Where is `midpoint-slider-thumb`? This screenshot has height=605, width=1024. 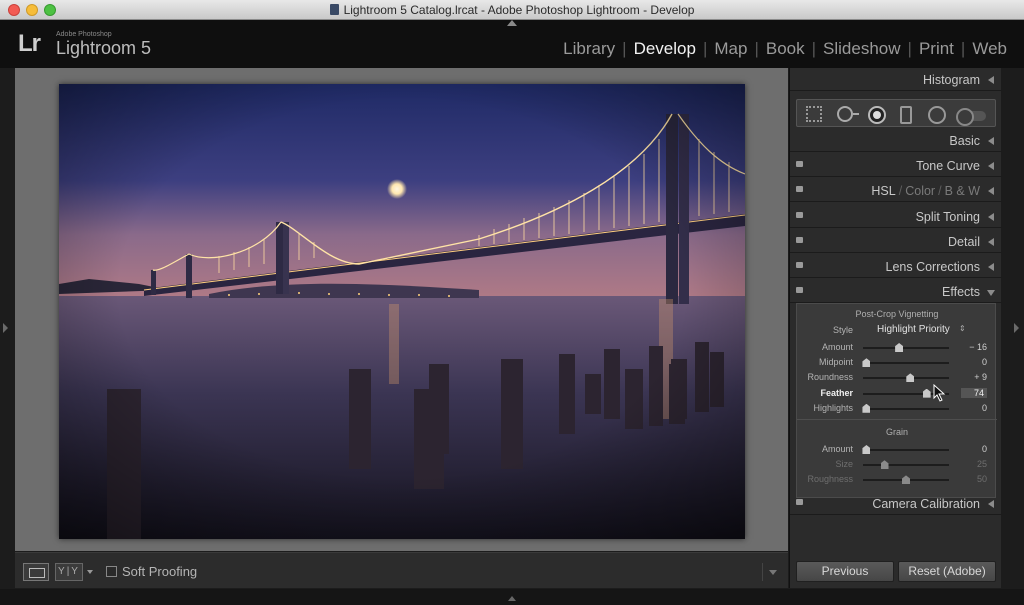
midpoint-slider-thumb is located at coordinates (866, 363).